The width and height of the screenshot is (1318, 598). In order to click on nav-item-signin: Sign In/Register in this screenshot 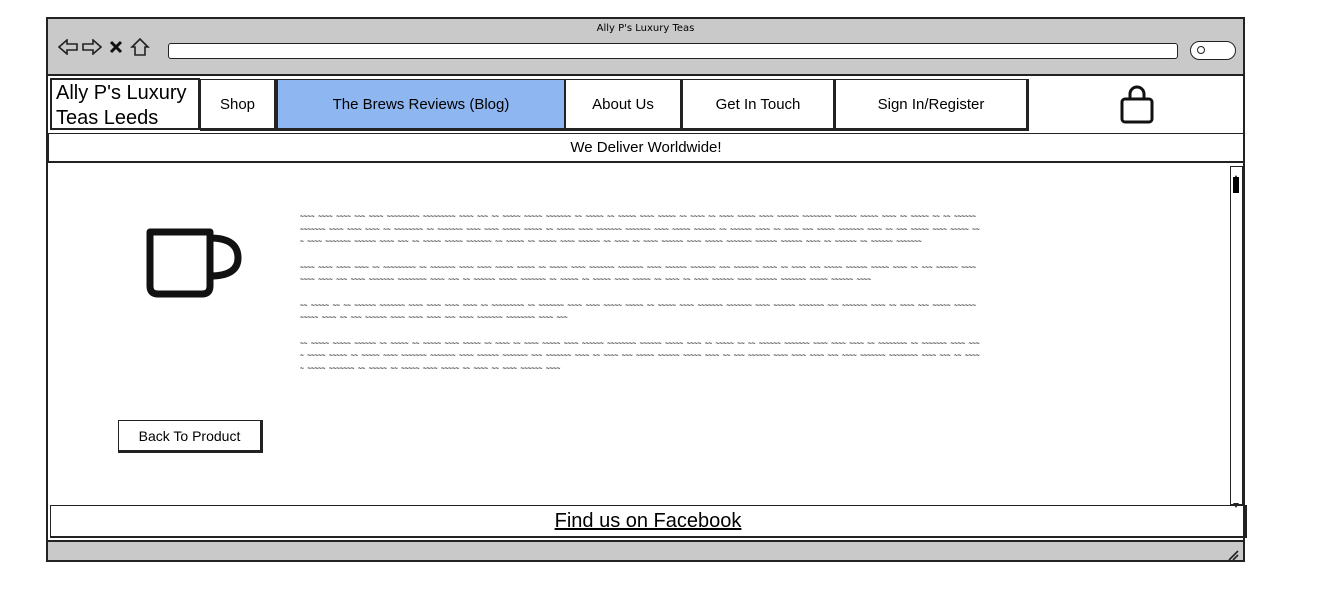, I will do `click(932, 105)`.